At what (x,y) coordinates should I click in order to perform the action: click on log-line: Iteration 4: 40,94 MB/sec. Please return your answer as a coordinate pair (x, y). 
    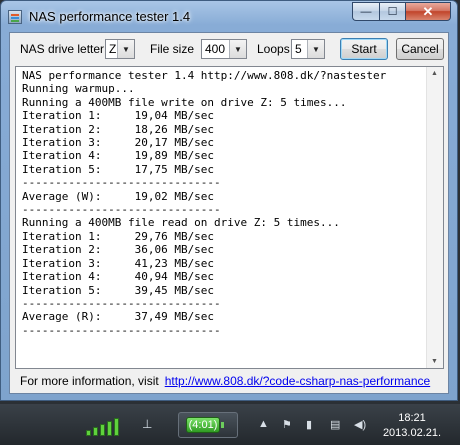
    Looking at the image, I should click on (118, 277).